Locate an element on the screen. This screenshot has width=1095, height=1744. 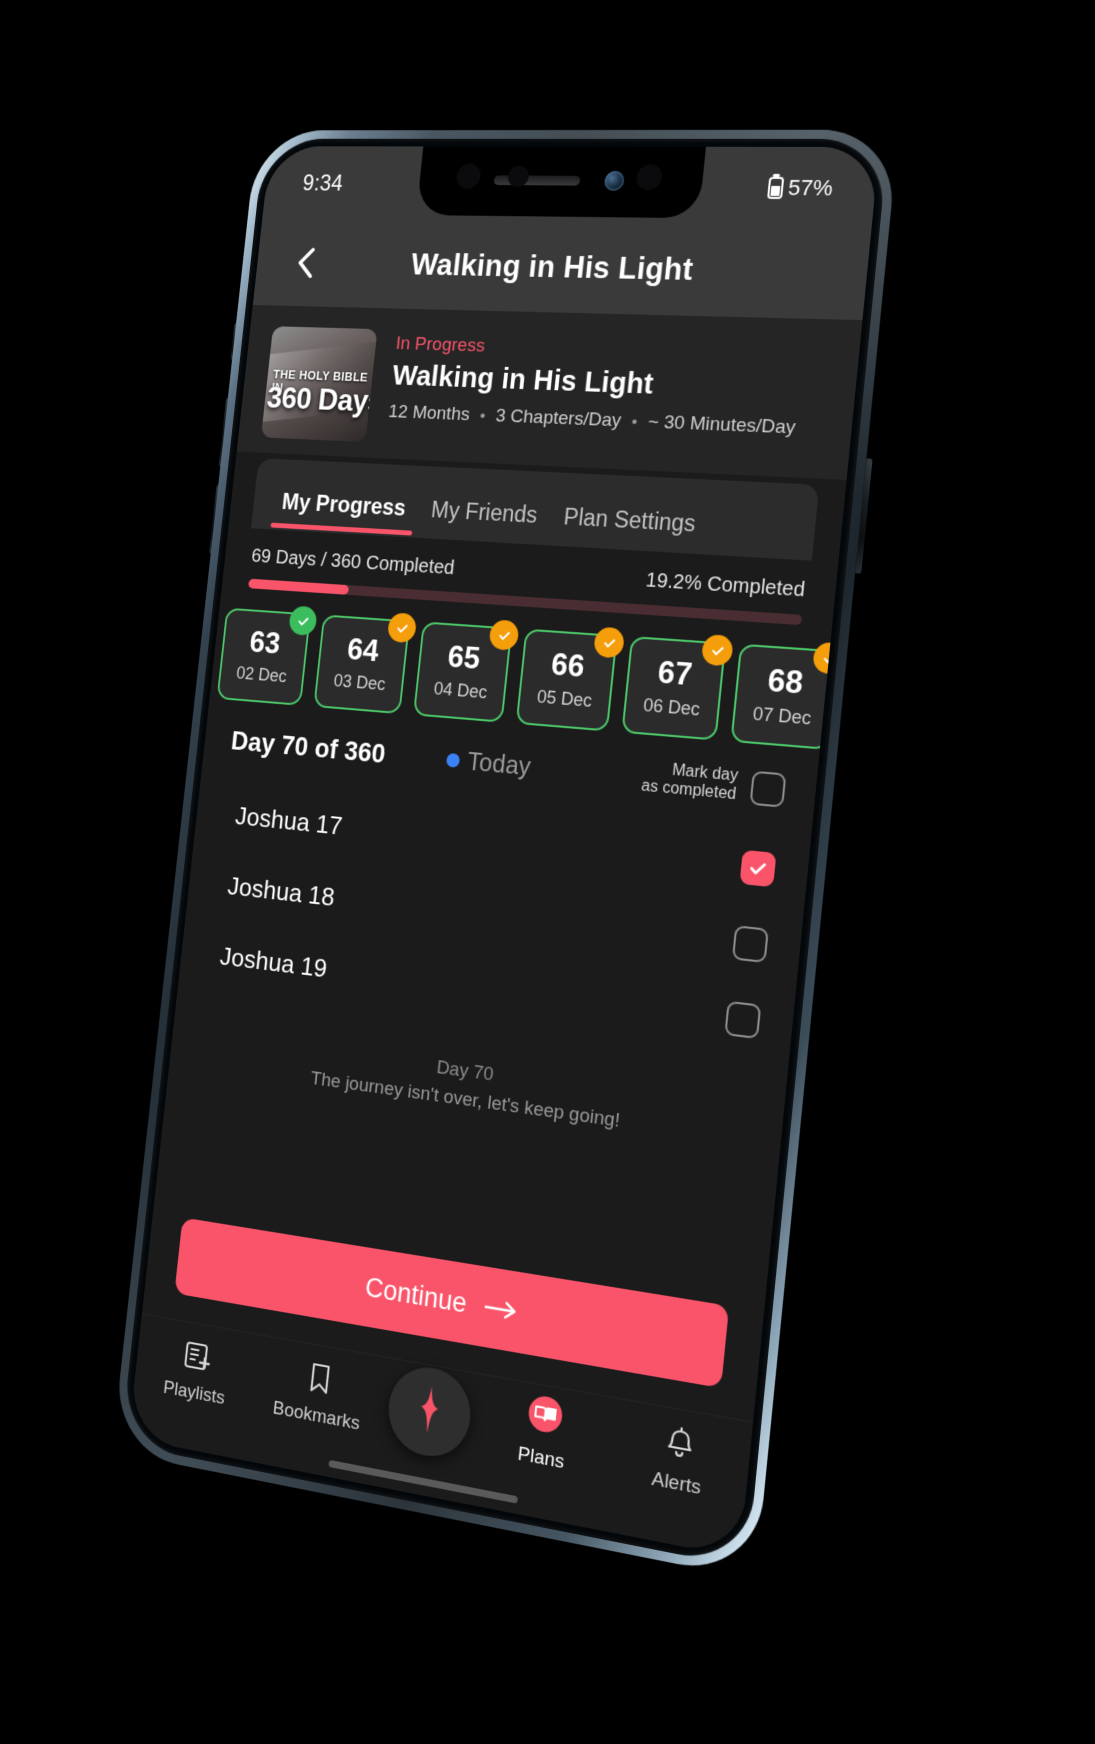
plan-name: Walking in His Light is located at coordinates (522, 380).